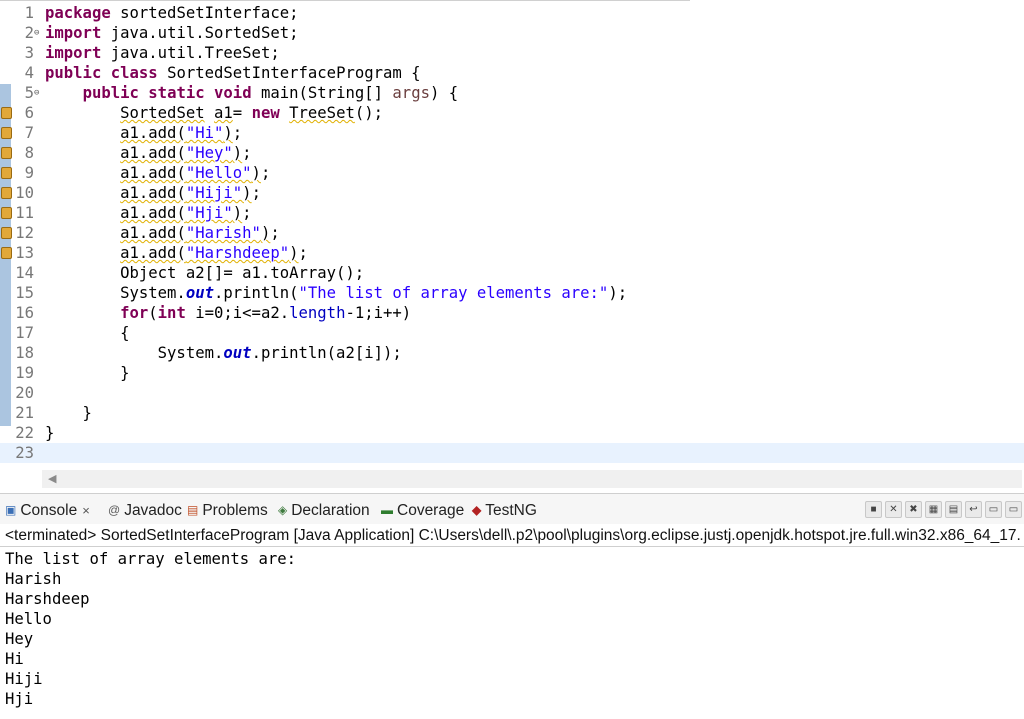 The image size is (1024, 719). What do you see at coordinates (114, 510) in the screenshot?
I see `javadoc-icon: @` at bounding box center [114, 510].